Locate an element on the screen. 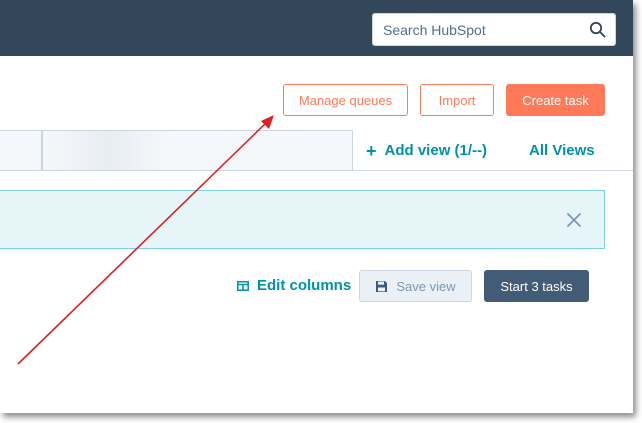  add-view-button: + Add view (1/--) is located at coordinates (427, 150).